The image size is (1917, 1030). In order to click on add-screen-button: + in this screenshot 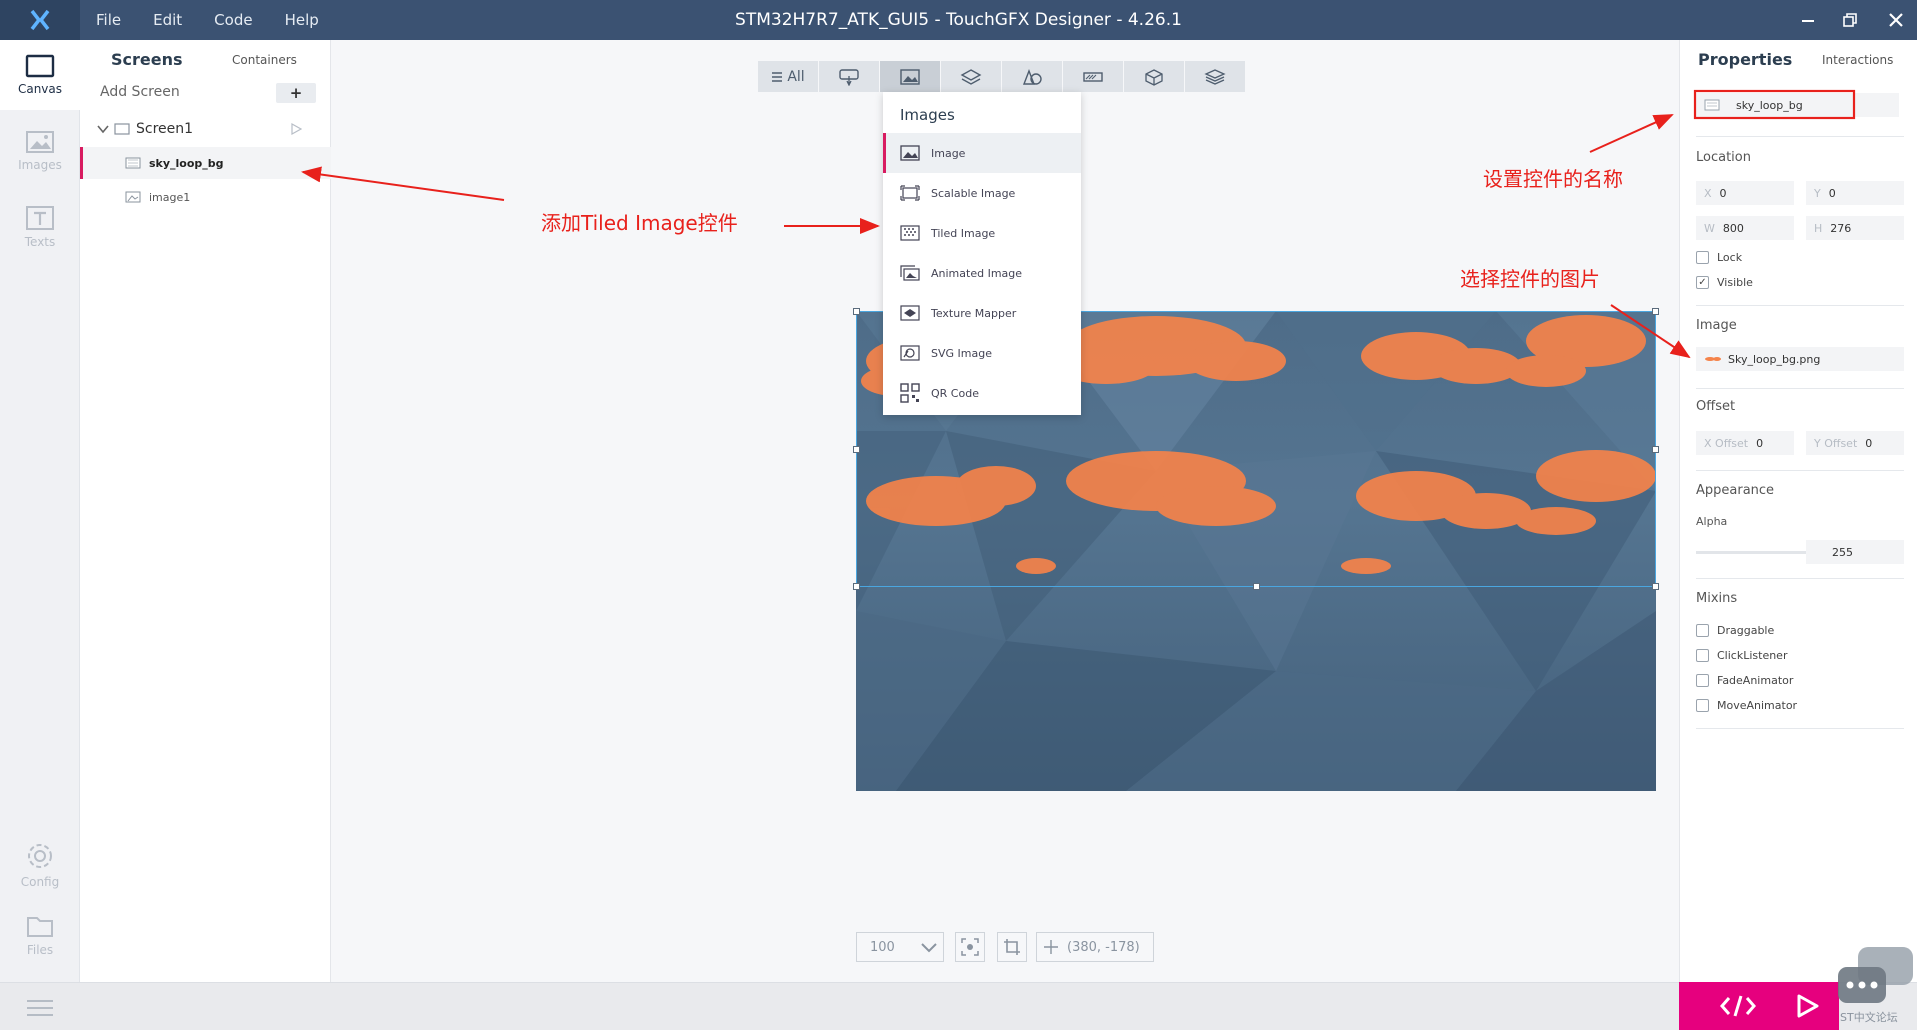, I will do `click(296, 93)`.